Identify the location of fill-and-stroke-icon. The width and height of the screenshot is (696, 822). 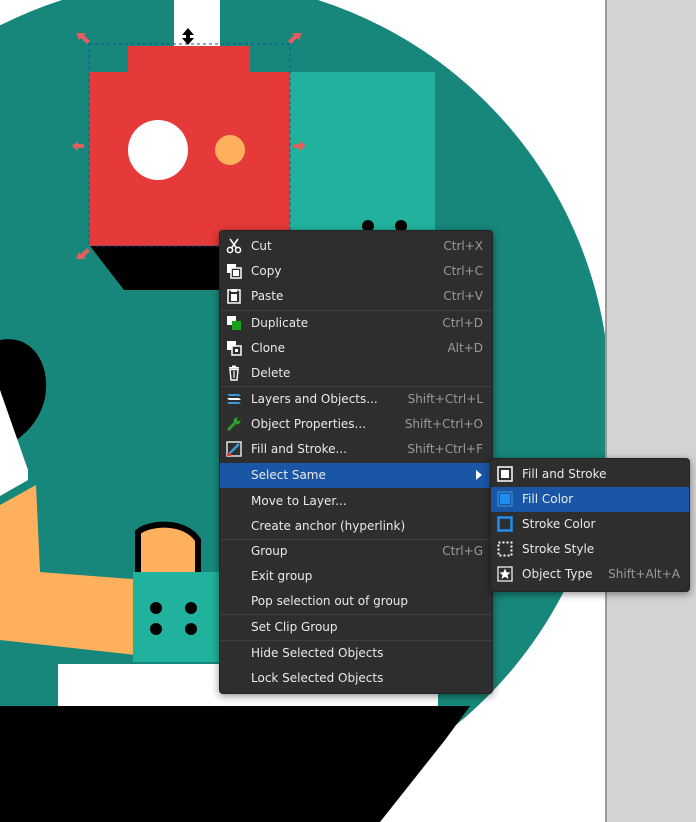
(505, 474).